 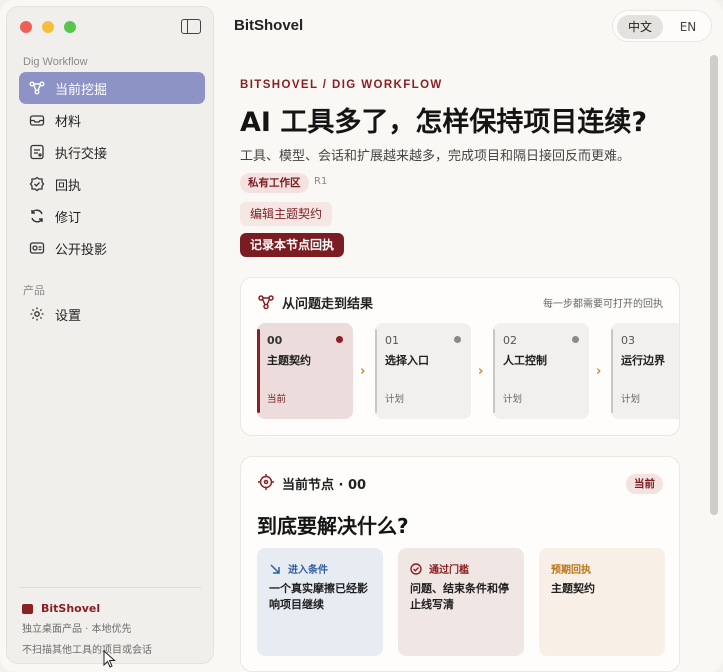 What do you see at coordinates (277, 399) in the screenshot?
I see `step-state: 当前` at bounding box center [277, 399].